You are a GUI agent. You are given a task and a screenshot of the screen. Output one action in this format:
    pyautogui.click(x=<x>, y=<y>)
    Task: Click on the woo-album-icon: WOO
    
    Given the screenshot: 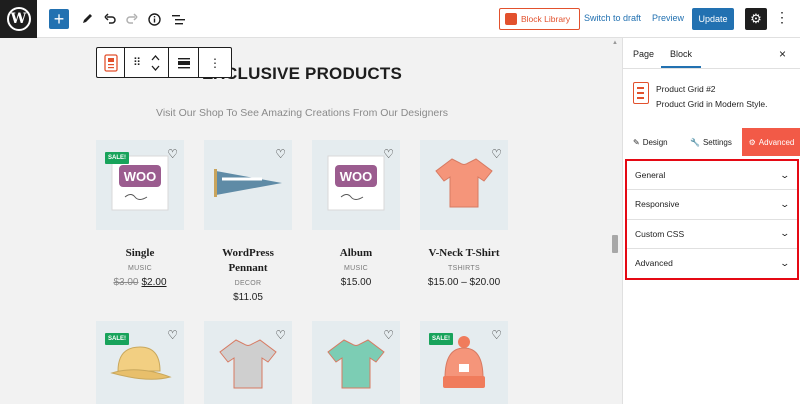 What is the action you would take?
    pyautogui.click(x=356, y=185)
    